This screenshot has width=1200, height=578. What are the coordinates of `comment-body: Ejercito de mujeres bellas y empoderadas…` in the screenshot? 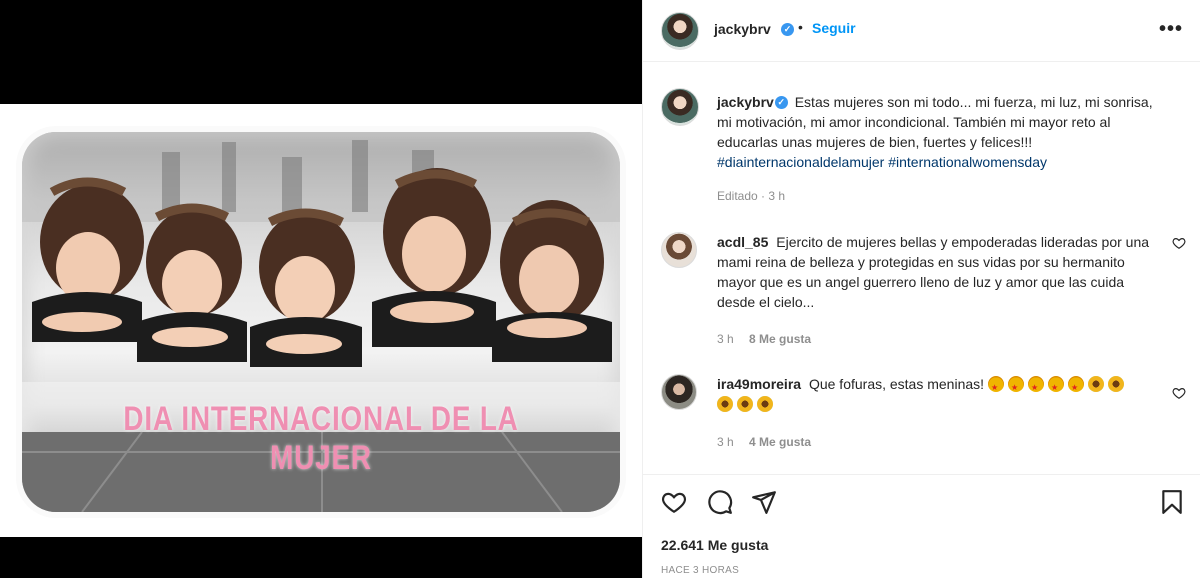 It's located at (933, 272).